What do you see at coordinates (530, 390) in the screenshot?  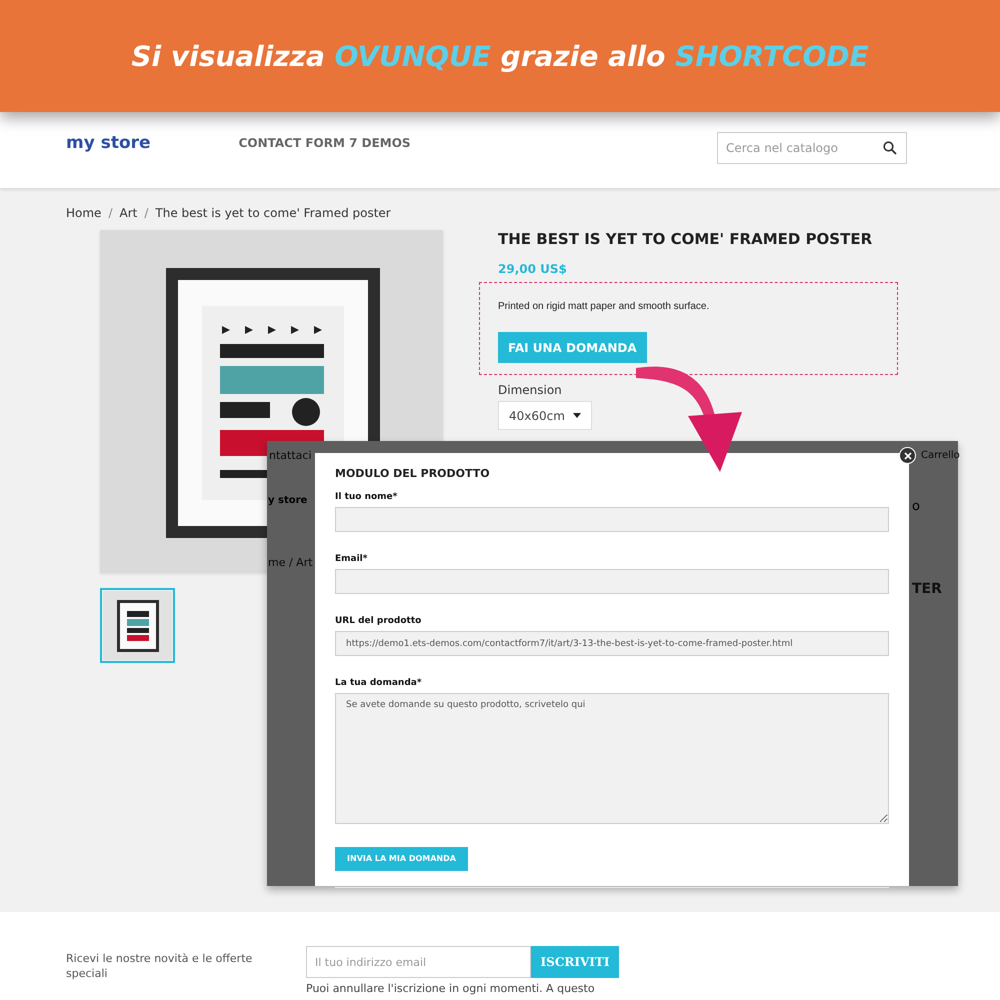 I see `option-label: Dimension` at bounding box center [530, 390].